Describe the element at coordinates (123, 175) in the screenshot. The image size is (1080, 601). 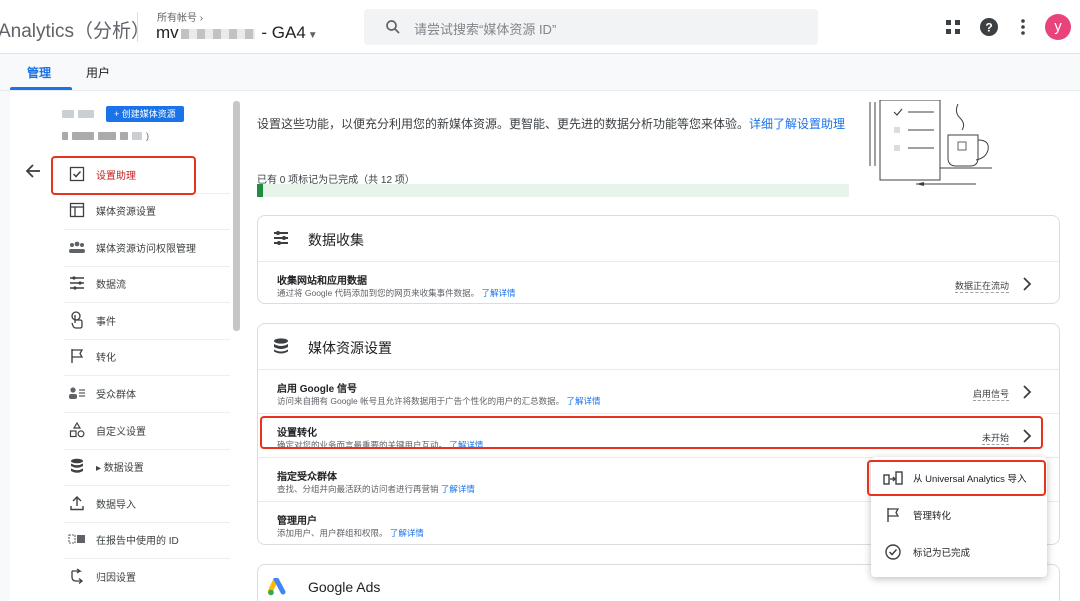
I see `highlight-setup-assistant` at that location.